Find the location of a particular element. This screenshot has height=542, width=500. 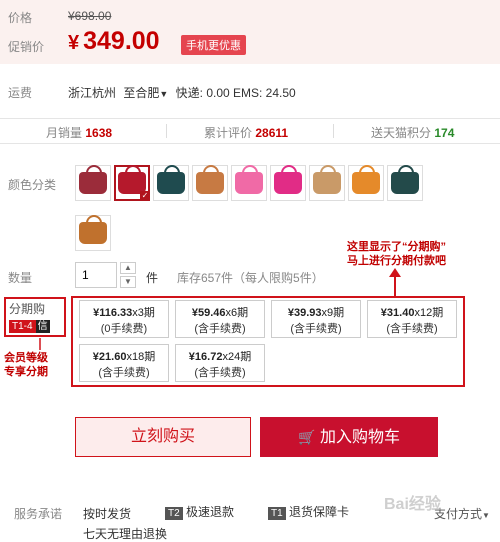

total-reviews: 累计评价 28611 is located at coordinates (246, 132).